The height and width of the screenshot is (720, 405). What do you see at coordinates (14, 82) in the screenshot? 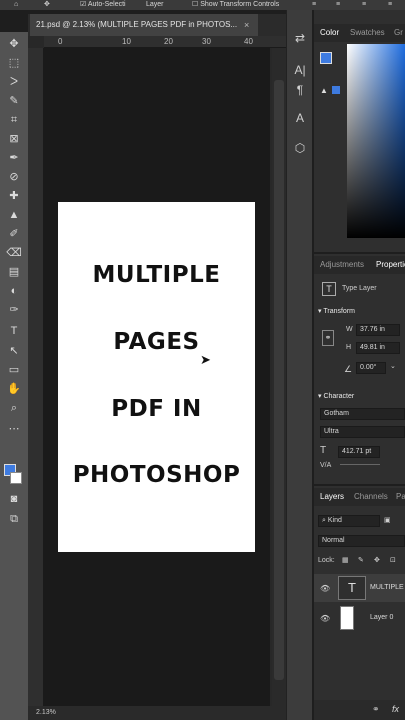
I see `lasso-tool-icon: ᐳ` at bounding box center [14, 82].